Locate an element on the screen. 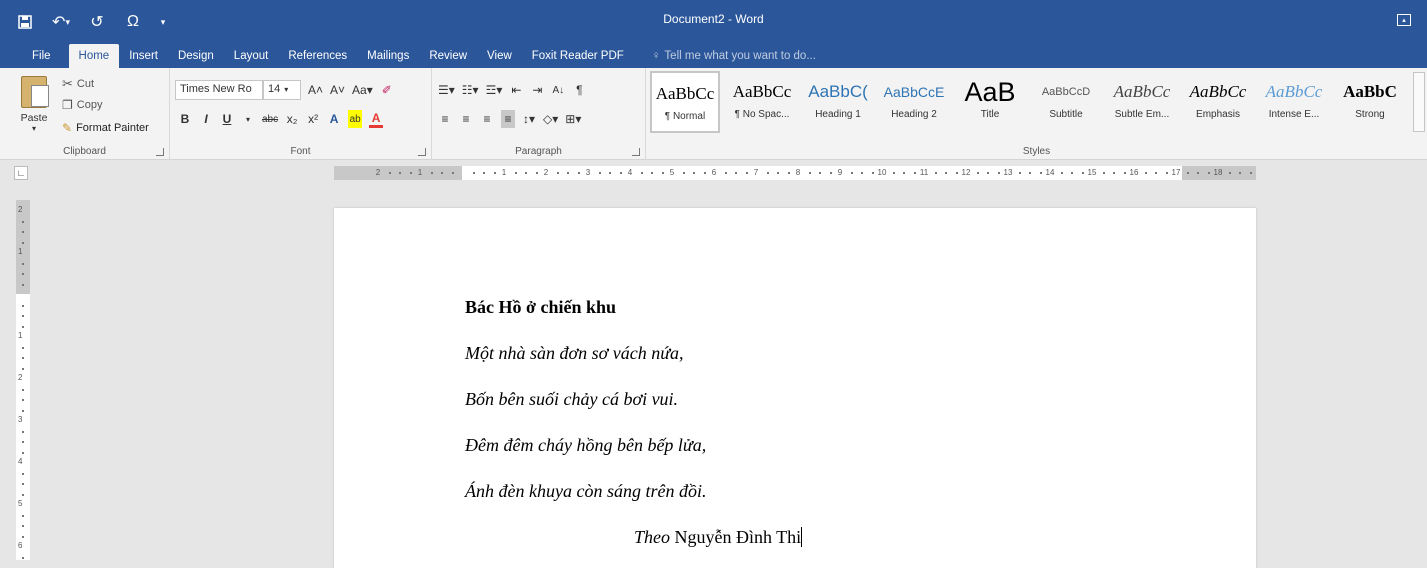 The height and width of the screenshot is (568, 1427). change-case-button: Aa▾ is located at coordinates (362, 90).